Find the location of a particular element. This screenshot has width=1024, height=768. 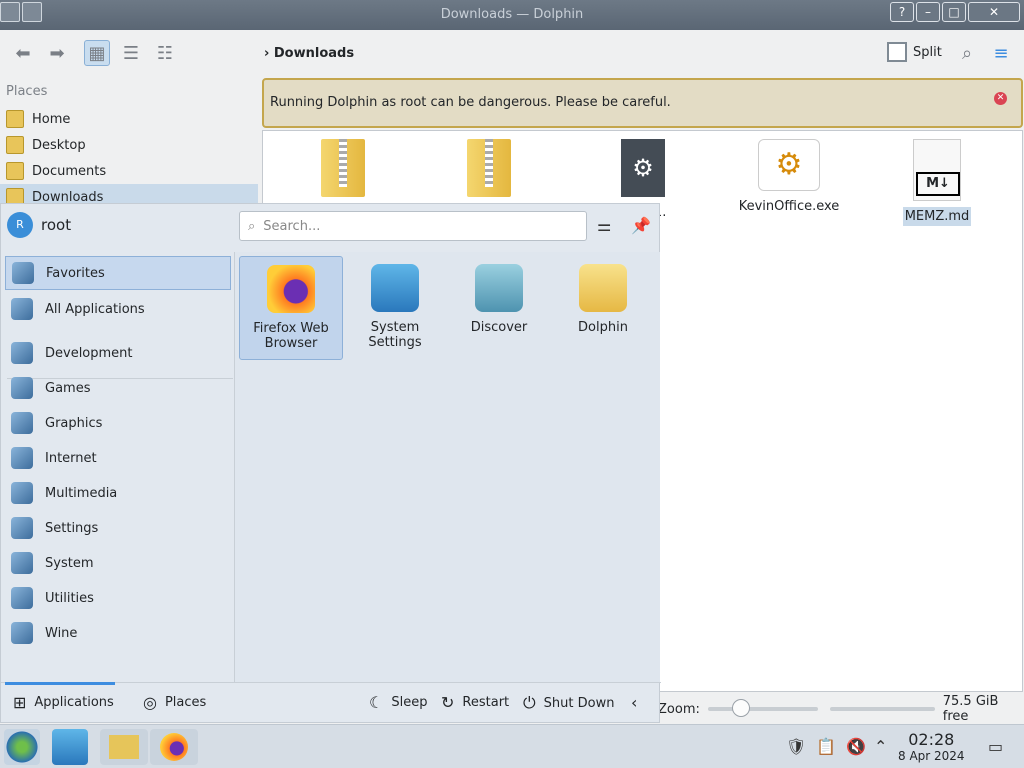

app-firefox: Firefox Web Browser is located at coordinates (291, 308).